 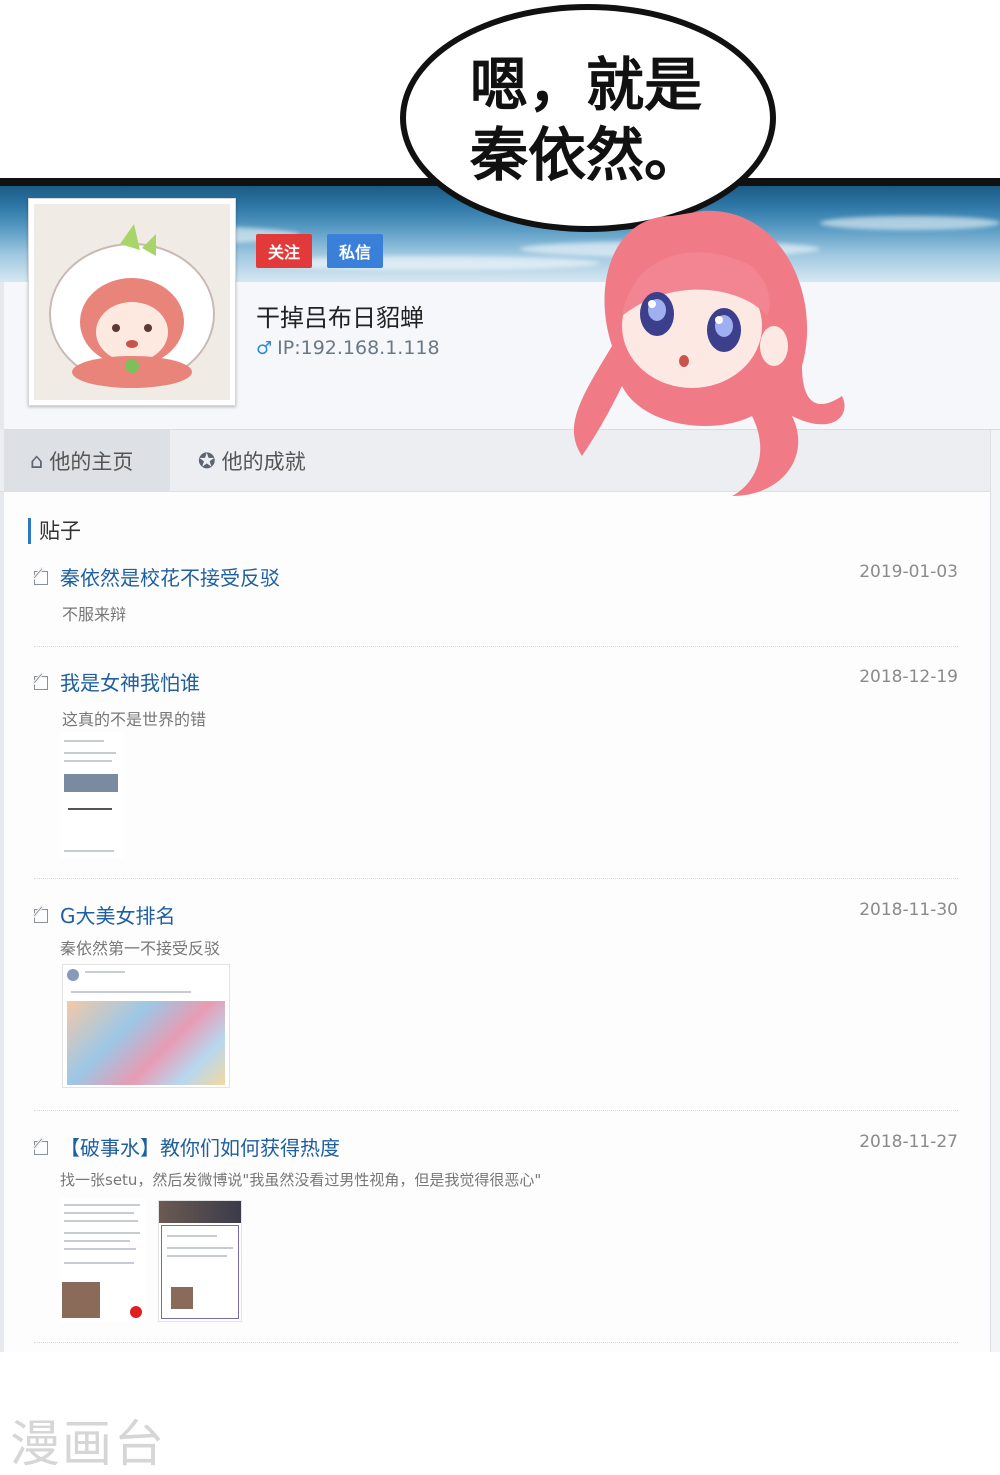 What do you see at coordinates (140, 948) in the screenshot?
I see `post-description: 秦依然第一不接受反驳` at bounding box center [140, 948].